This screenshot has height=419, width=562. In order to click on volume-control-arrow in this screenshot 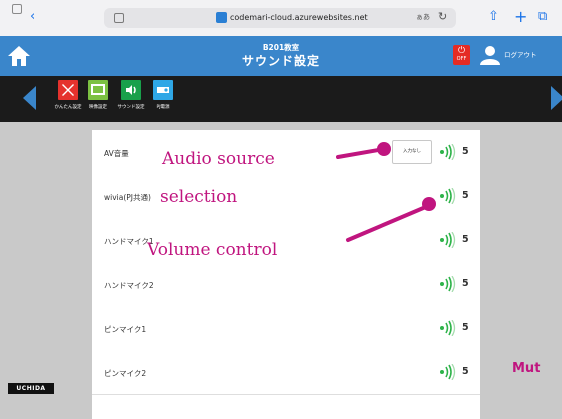, I will do `click(388, 223)`.